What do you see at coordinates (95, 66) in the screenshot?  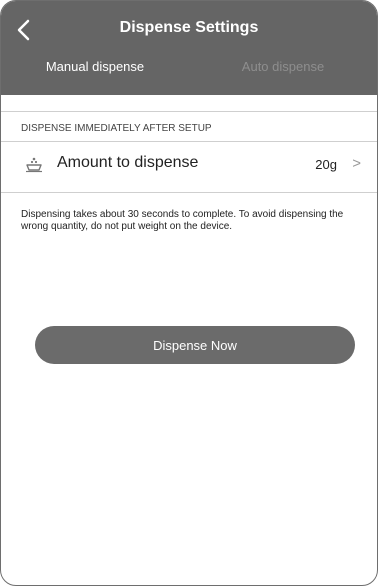 I see `tab-manual-dispense: Manual dispense` at bounding box center [95, 66].